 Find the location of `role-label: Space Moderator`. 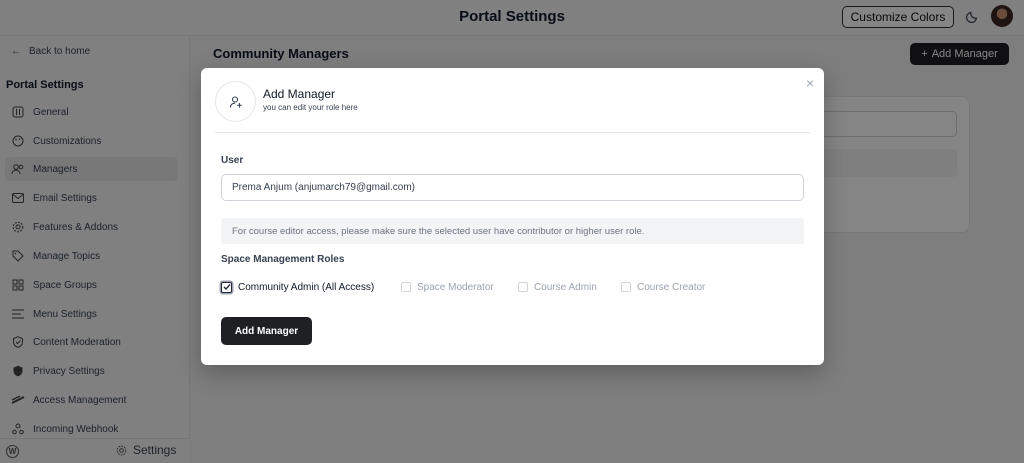

role-label: Space Moderator is located at coordinates (455, 287).